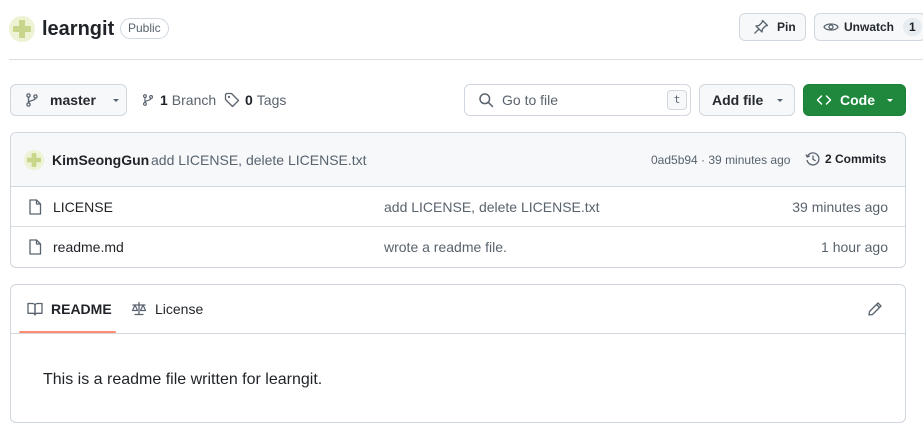  I want to click on code-label: Code, so click(857, 100).